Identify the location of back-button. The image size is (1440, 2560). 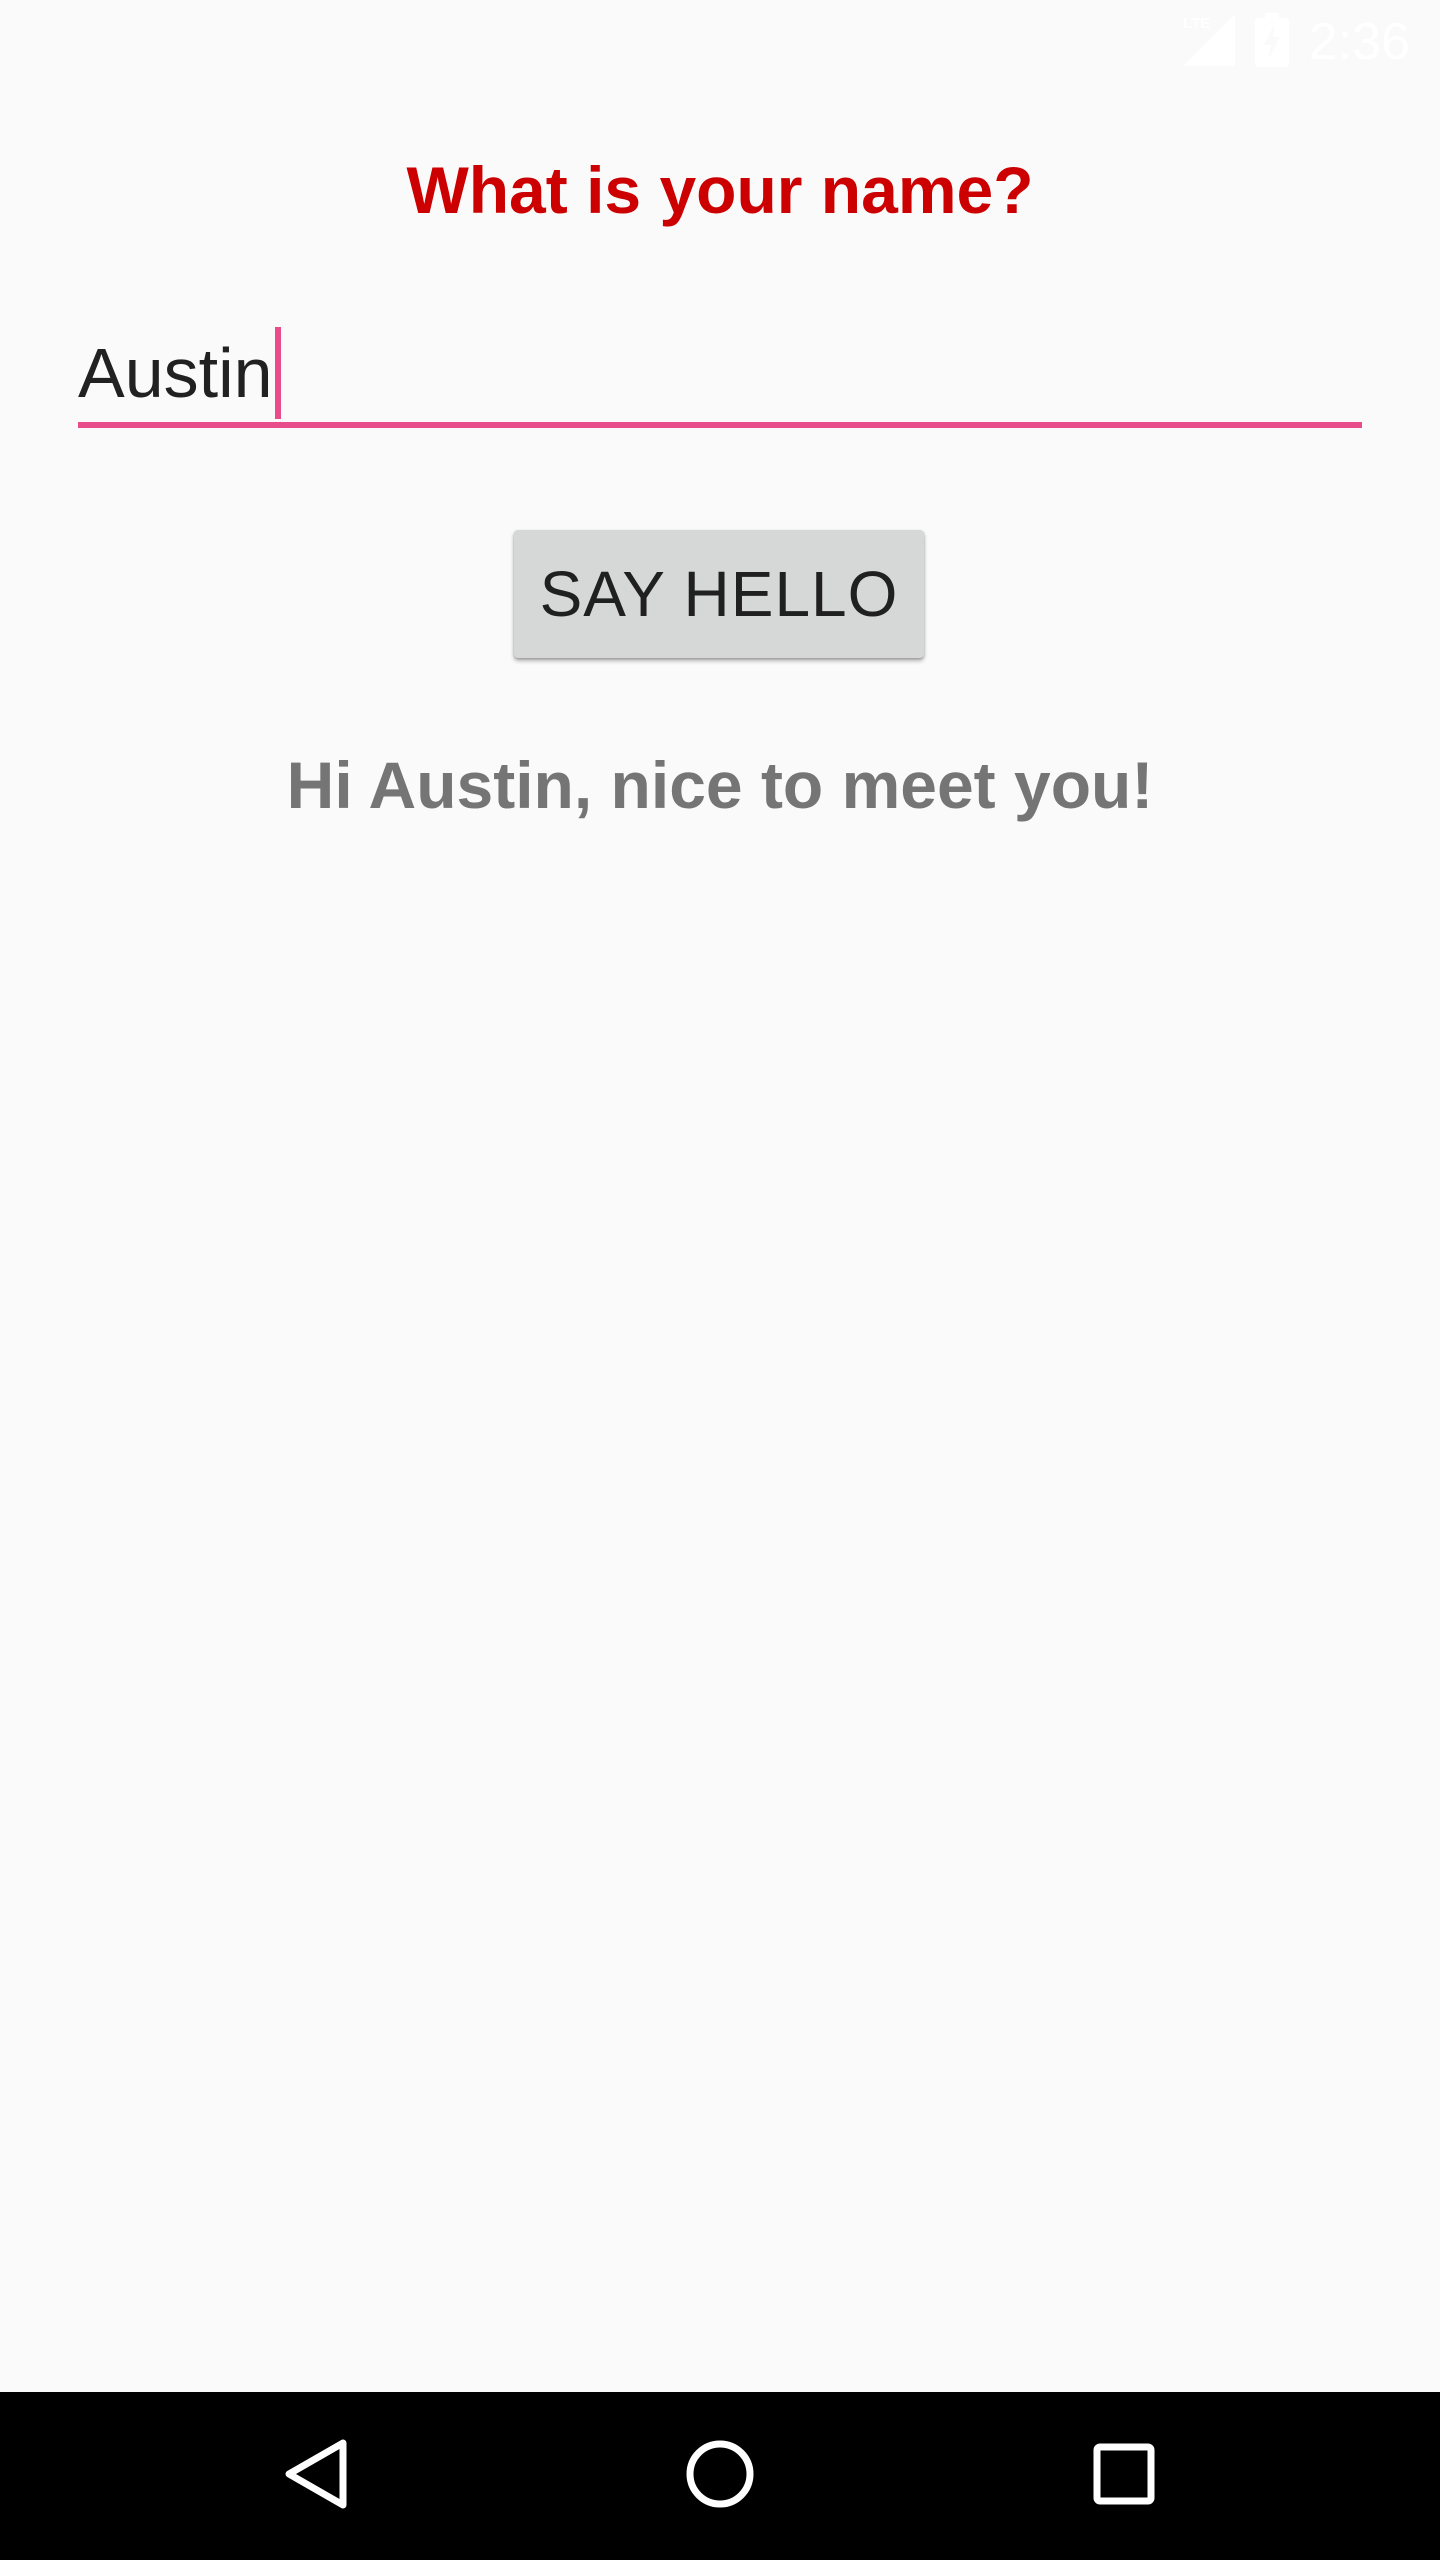
(316, 2476).